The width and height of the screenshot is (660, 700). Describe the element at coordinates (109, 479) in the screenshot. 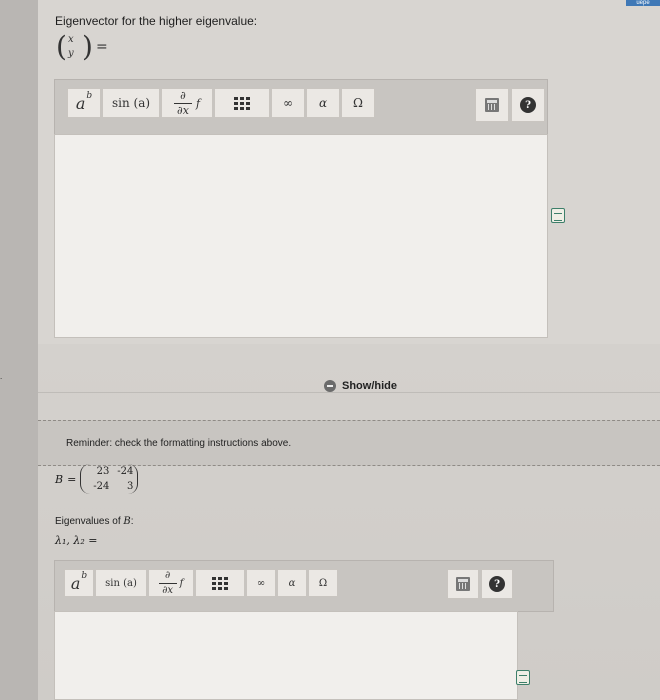

I see `matrix-values: 23 -24 -24 3` at that location.